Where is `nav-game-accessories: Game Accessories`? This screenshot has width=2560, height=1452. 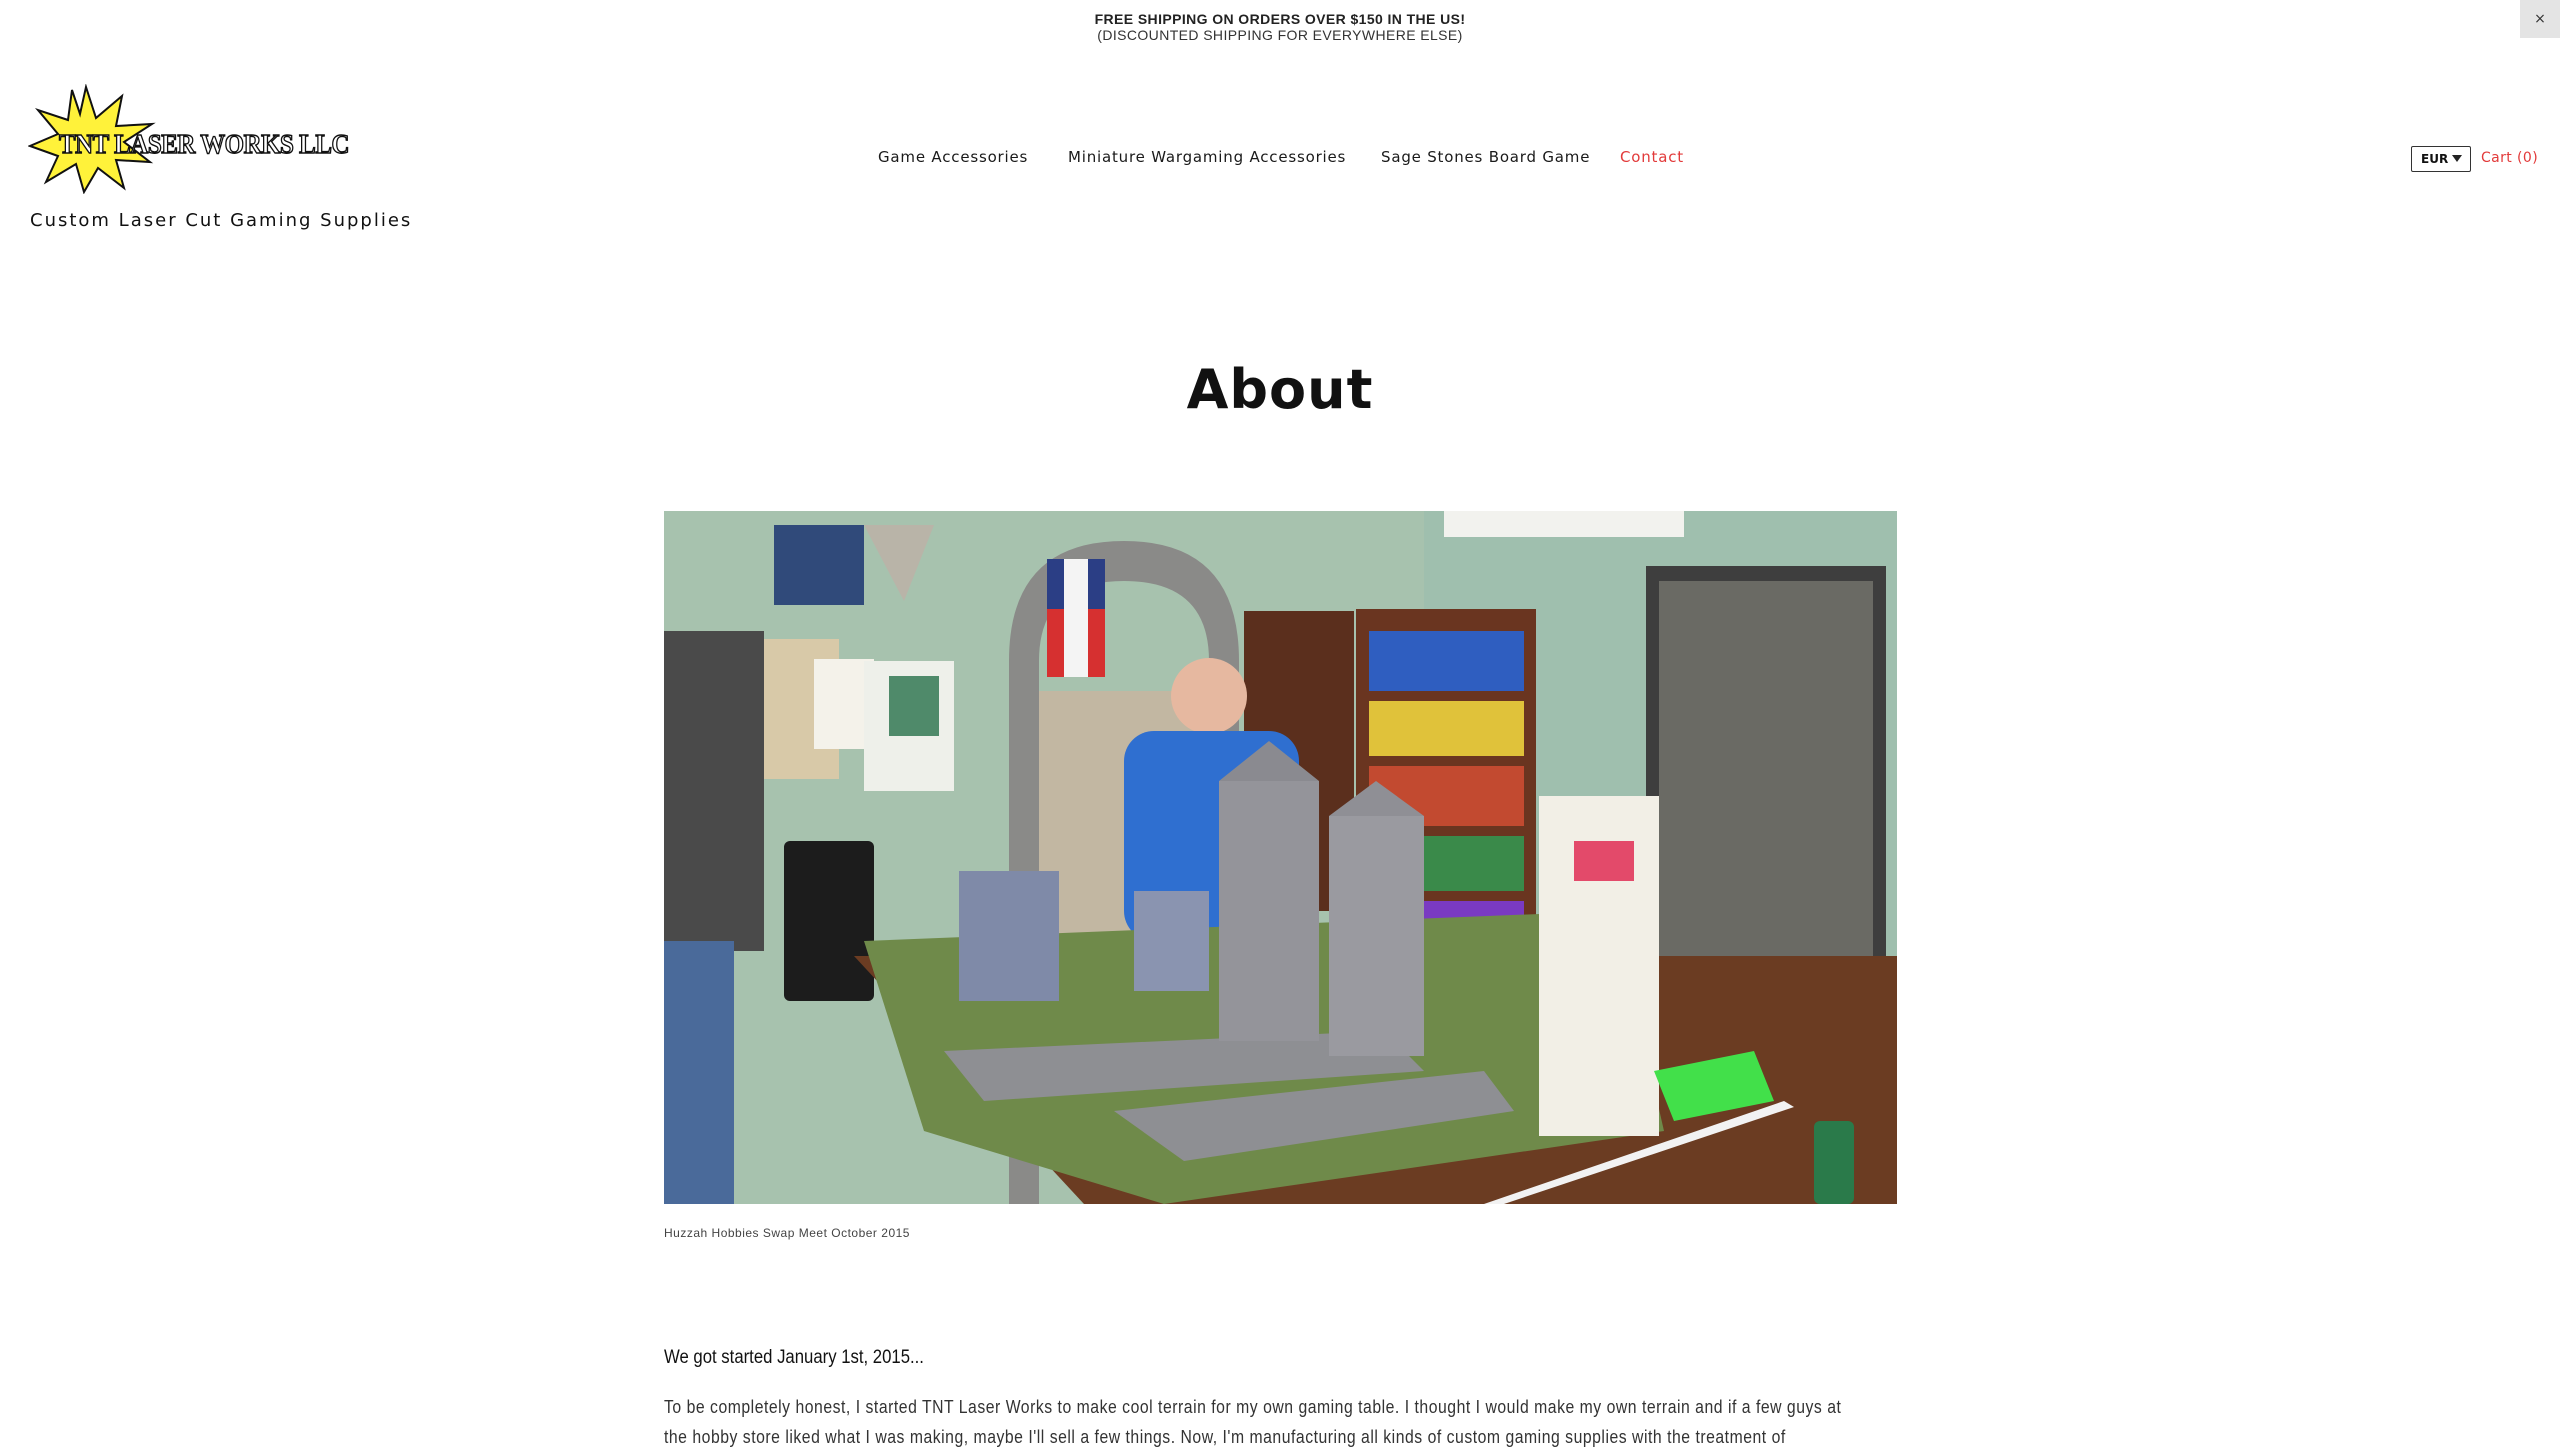 nav-game-accessories: Game Accessories is located at coordinates (953, 157).